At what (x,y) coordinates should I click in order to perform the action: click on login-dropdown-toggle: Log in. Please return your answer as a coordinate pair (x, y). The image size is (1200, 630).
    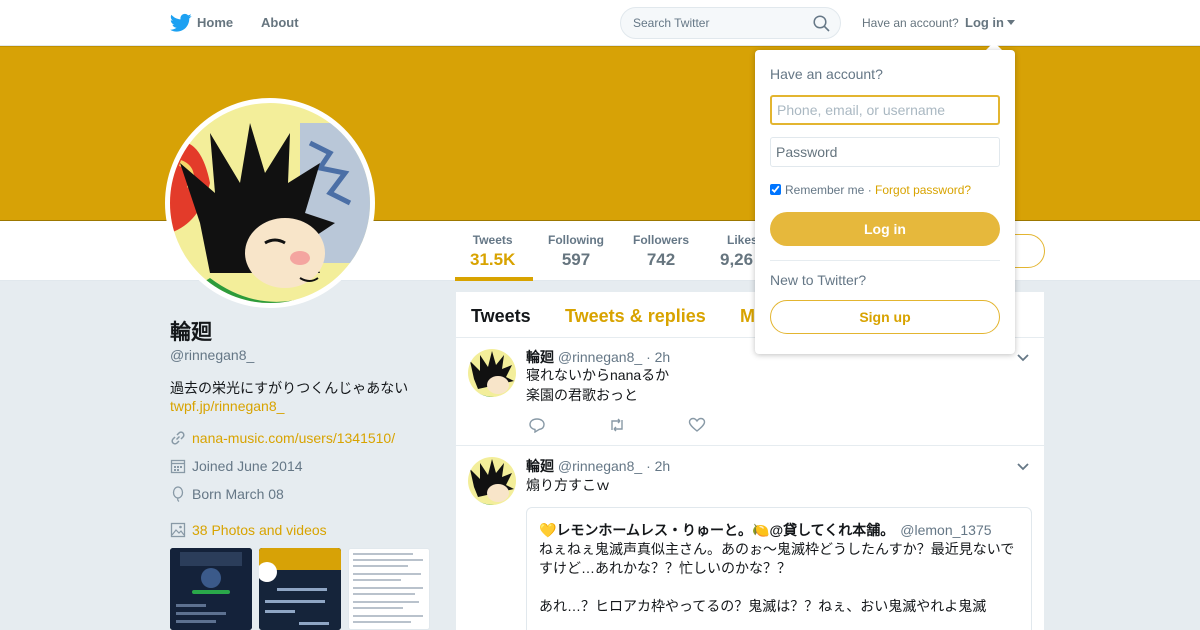
    Looking at the image, I should click on (990, 22).